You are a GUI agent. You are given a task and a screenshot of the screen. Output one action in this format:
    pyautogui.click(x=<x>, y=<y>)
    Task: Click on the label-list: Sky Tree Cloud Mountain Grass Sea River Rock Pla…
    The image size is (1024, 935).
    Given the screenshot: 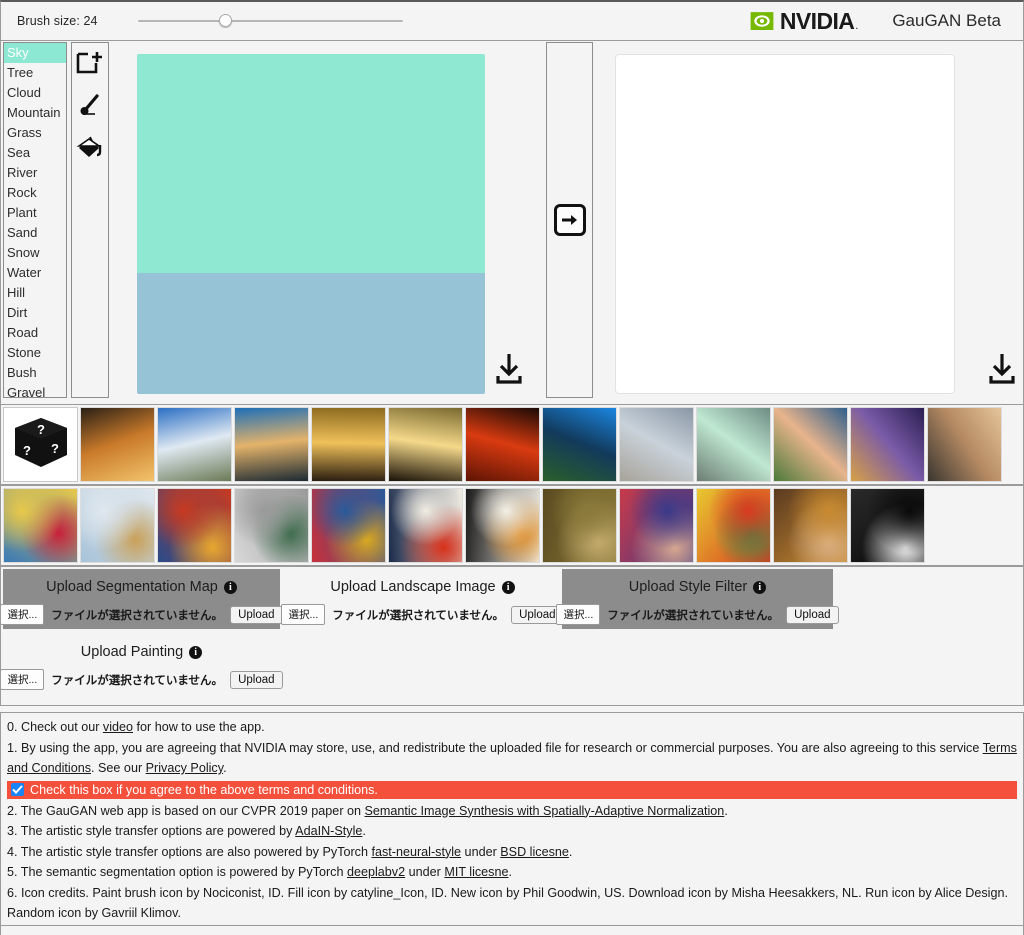 What is the action you would take?
    pyautogui.click(x=35, y=220)
    